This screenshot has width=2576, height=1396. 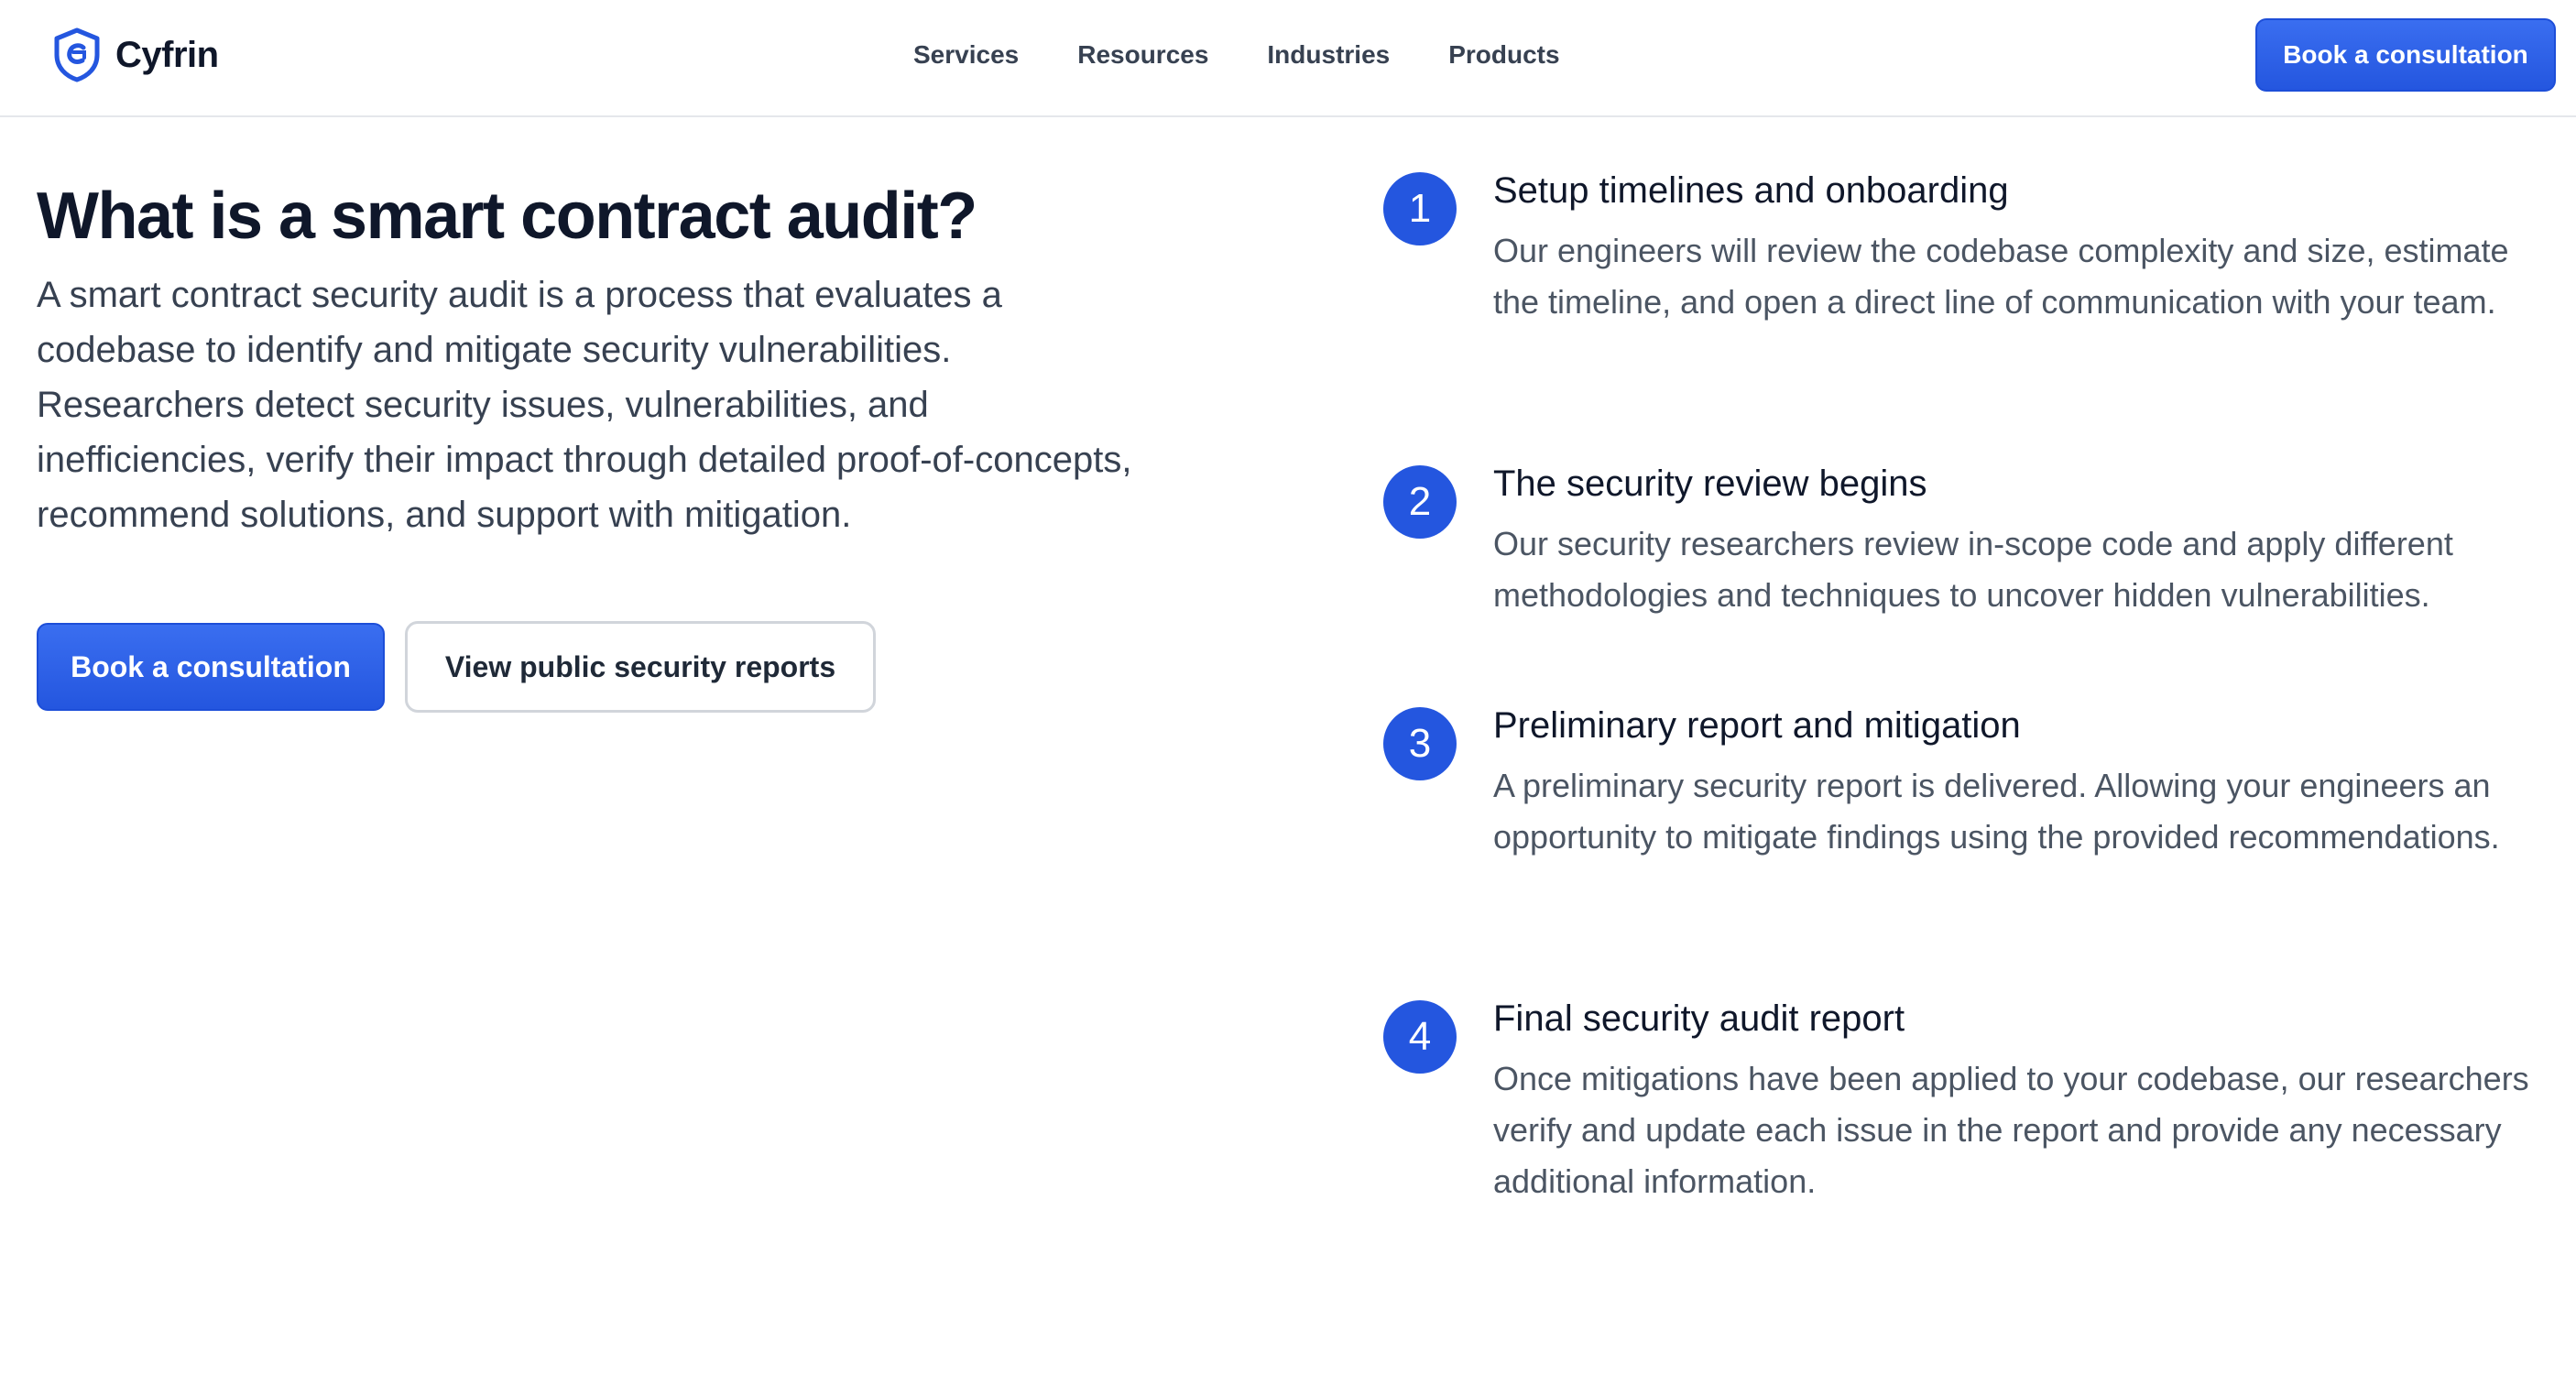 What do you see at coordinates (2406, 55) in the screenshot?
I see `header-book-consultation-button: Book a consultation` at bounding box center [2406, 55].